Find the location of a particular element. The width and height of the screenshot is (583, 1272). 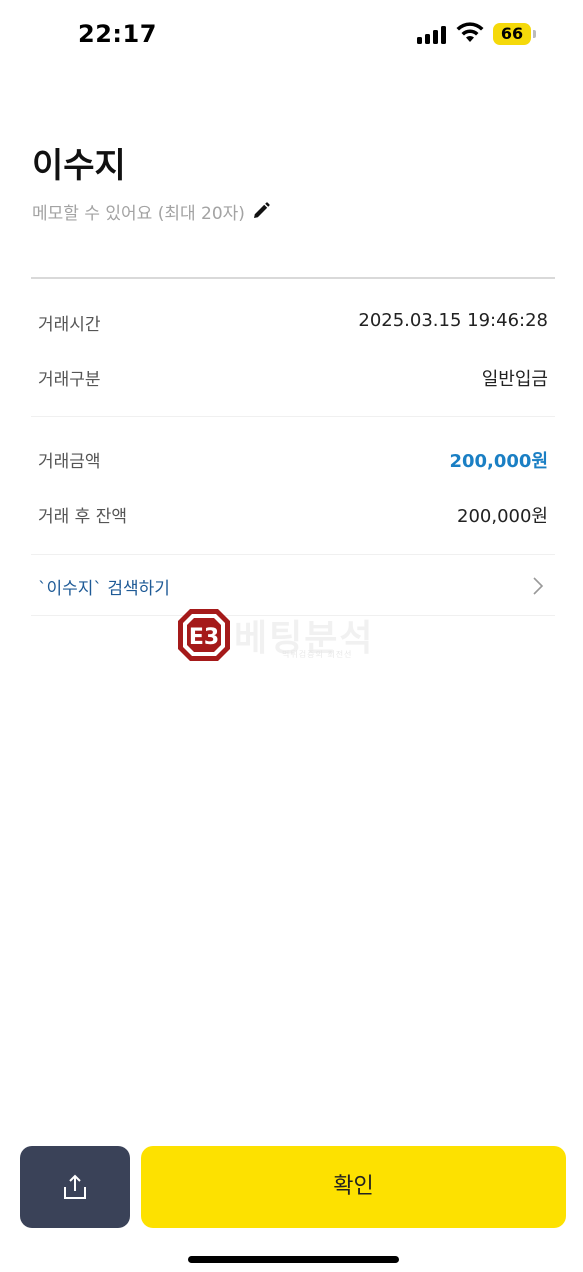

svg-text: E3 is located at coordinates (204, 637).